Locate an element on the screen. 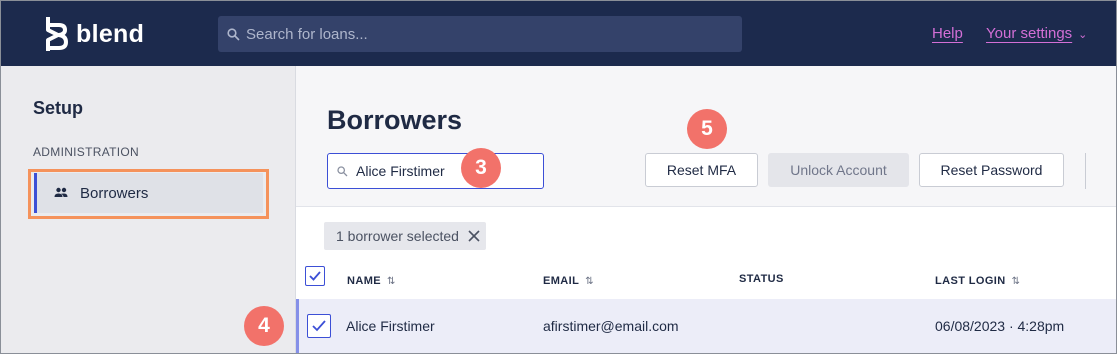 This screenshot has height=354, width=1117. unlock-account-button: Unlock Account is located at coordinates (838, 170).